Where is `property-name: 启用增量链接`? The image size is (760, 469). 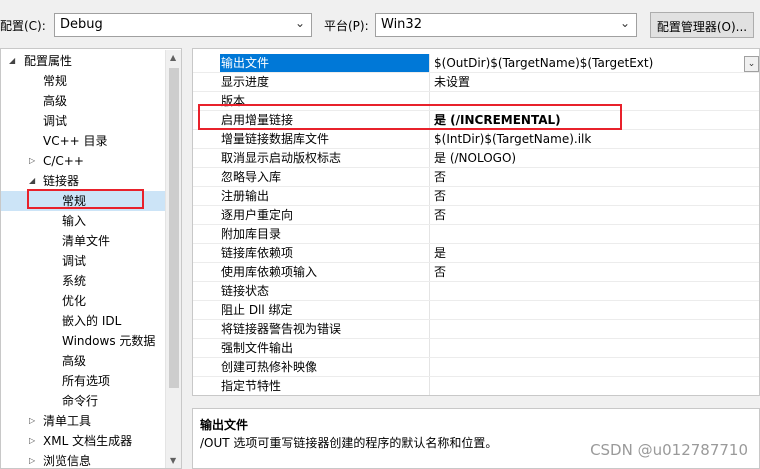
property-name: 启用增量链接 is located at coordinates (325, 120).